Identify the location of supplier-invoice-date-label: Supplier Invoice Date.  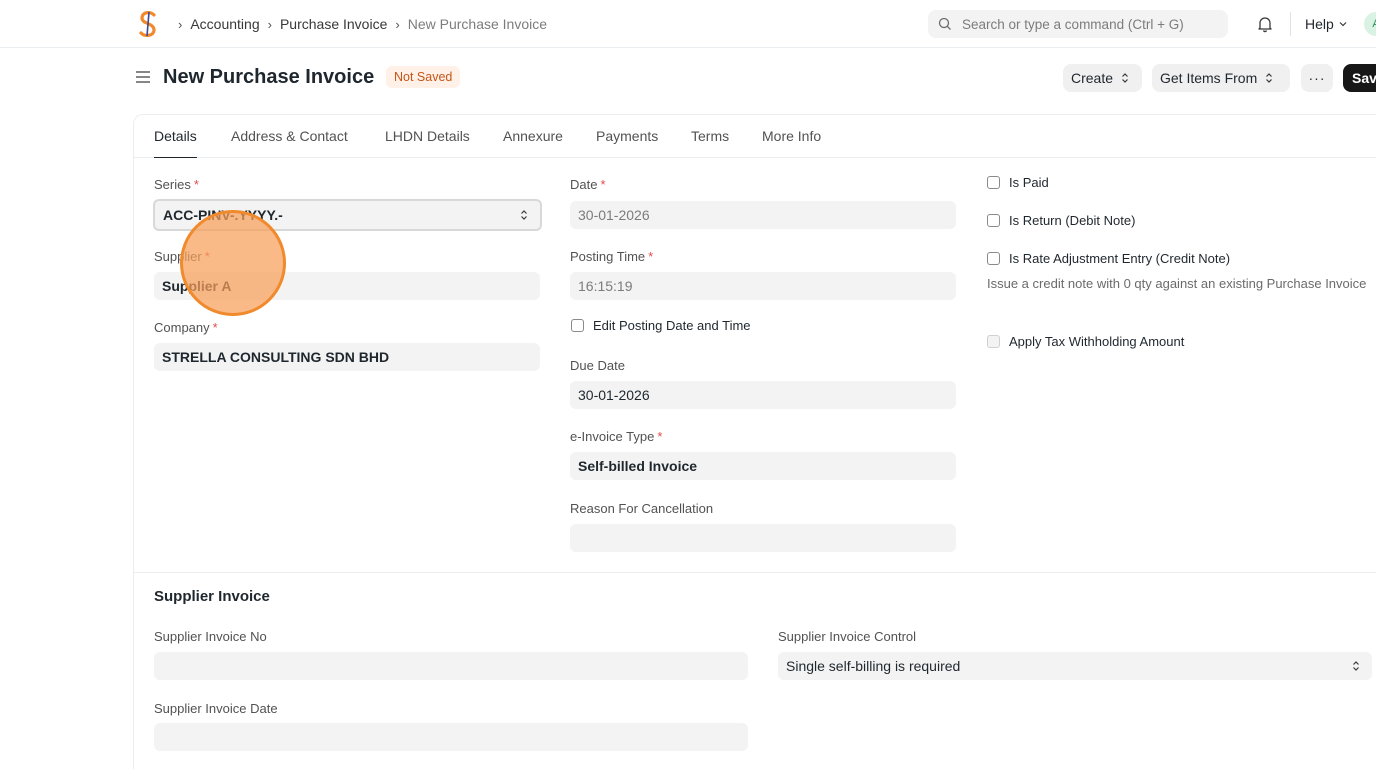
(216, 708).